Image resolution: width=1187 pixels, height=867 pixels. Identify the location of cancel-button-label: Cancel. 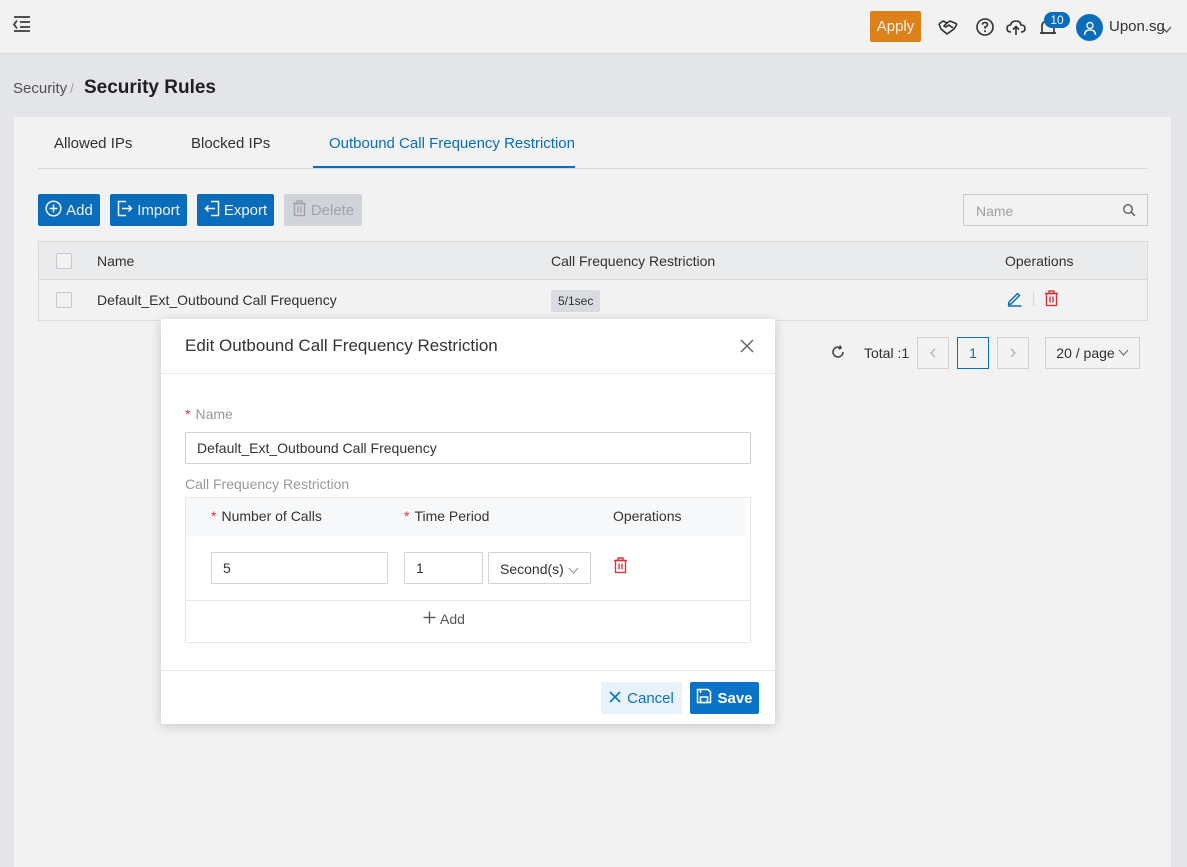
(650, 698).